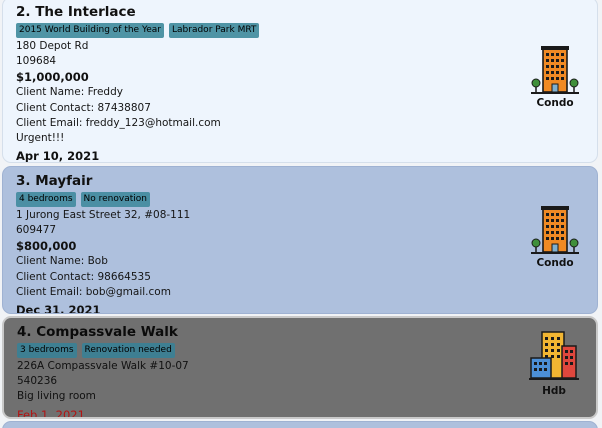 The image size is (602, 428). Describe the element at coordinates (62, 261) in the screenshot. I see `client-name: Client Name: Bob` at that location.